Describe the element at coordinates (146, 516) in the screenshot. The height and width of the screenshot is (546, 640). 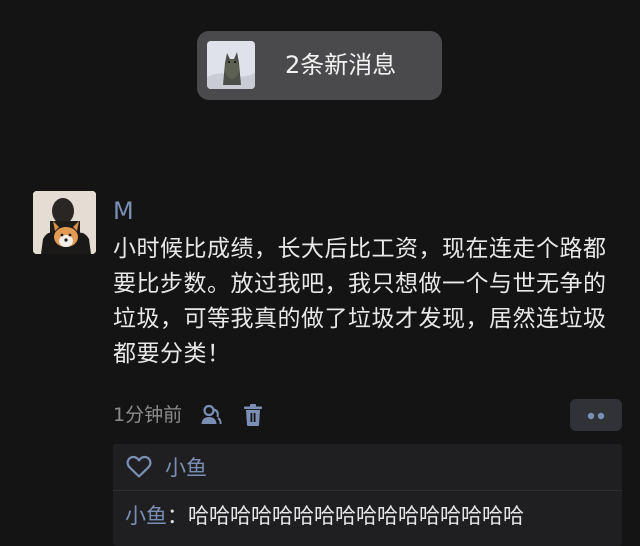
I see `comment-author: 小鱼` at that location.